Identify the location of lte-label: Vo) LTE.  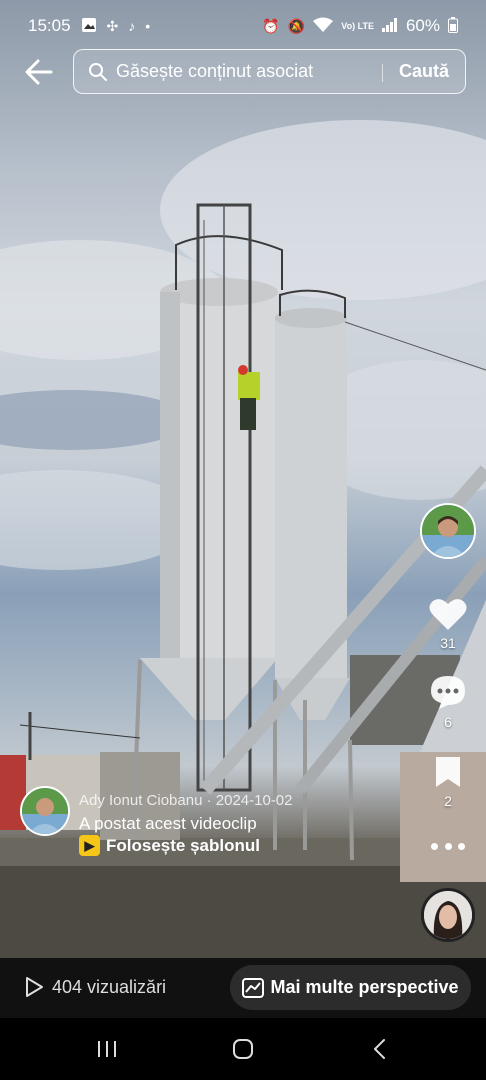
(357, 25).